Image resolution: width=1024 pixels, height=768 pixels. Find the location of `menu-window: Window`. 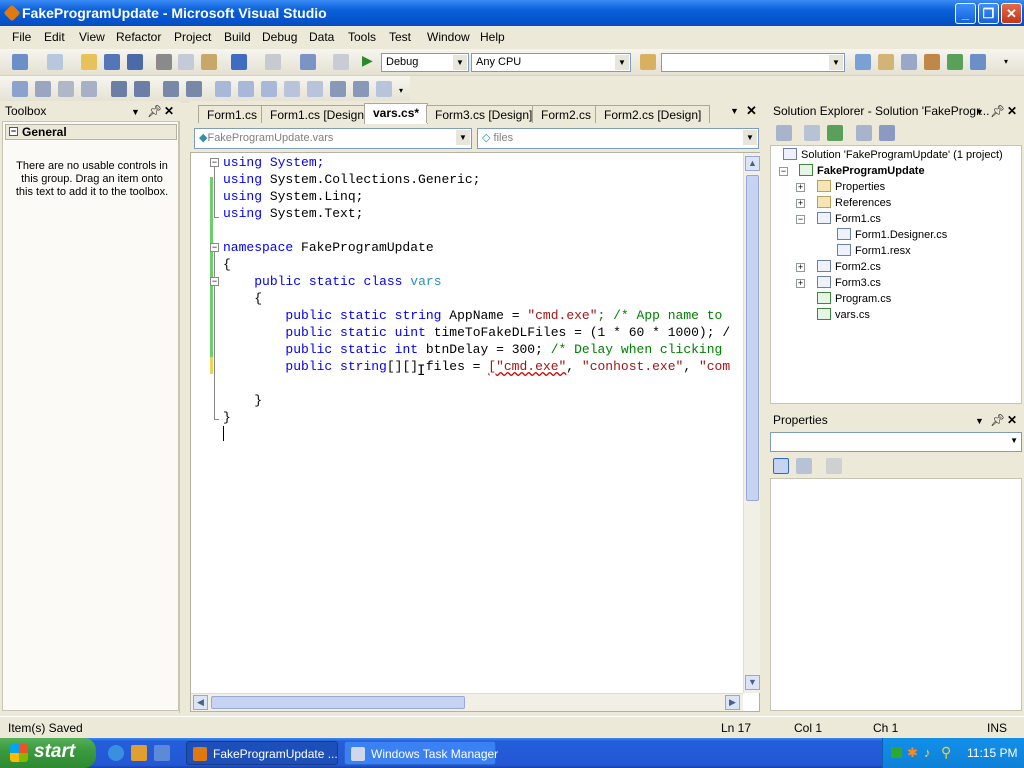

menu-window: Window is located at coordinates (448, 37).